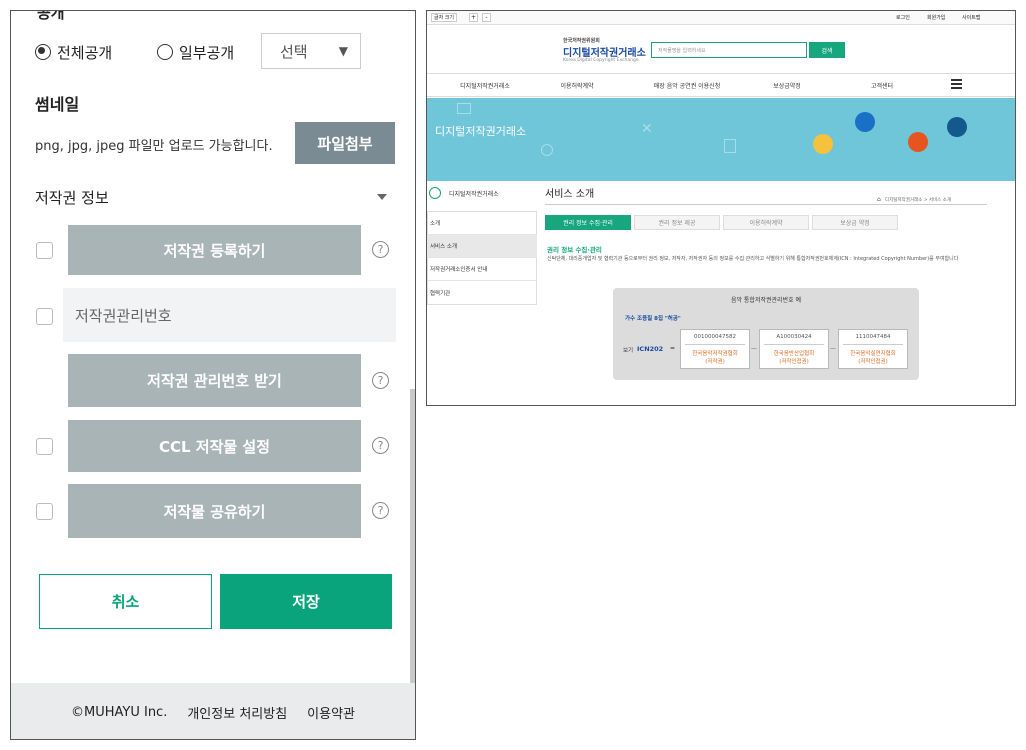 This screenshot has width=1026, height=750. Describe the element at coordinates (485, 85) in the screenshot. I see `nav-item-exchange: 디지털저작권거래소` at that location.